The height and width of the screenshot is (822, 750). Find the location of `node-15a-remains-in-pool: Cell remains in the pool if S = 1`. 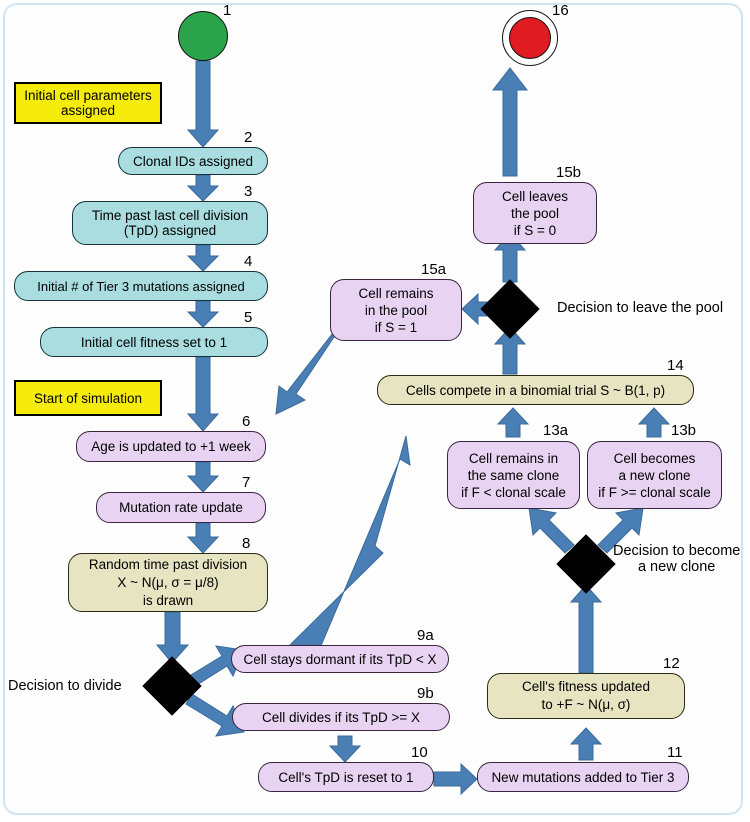

node-15a-remains-in-pool: Cell remains in the pool if S = 1 is located at coordinates (396, 310).